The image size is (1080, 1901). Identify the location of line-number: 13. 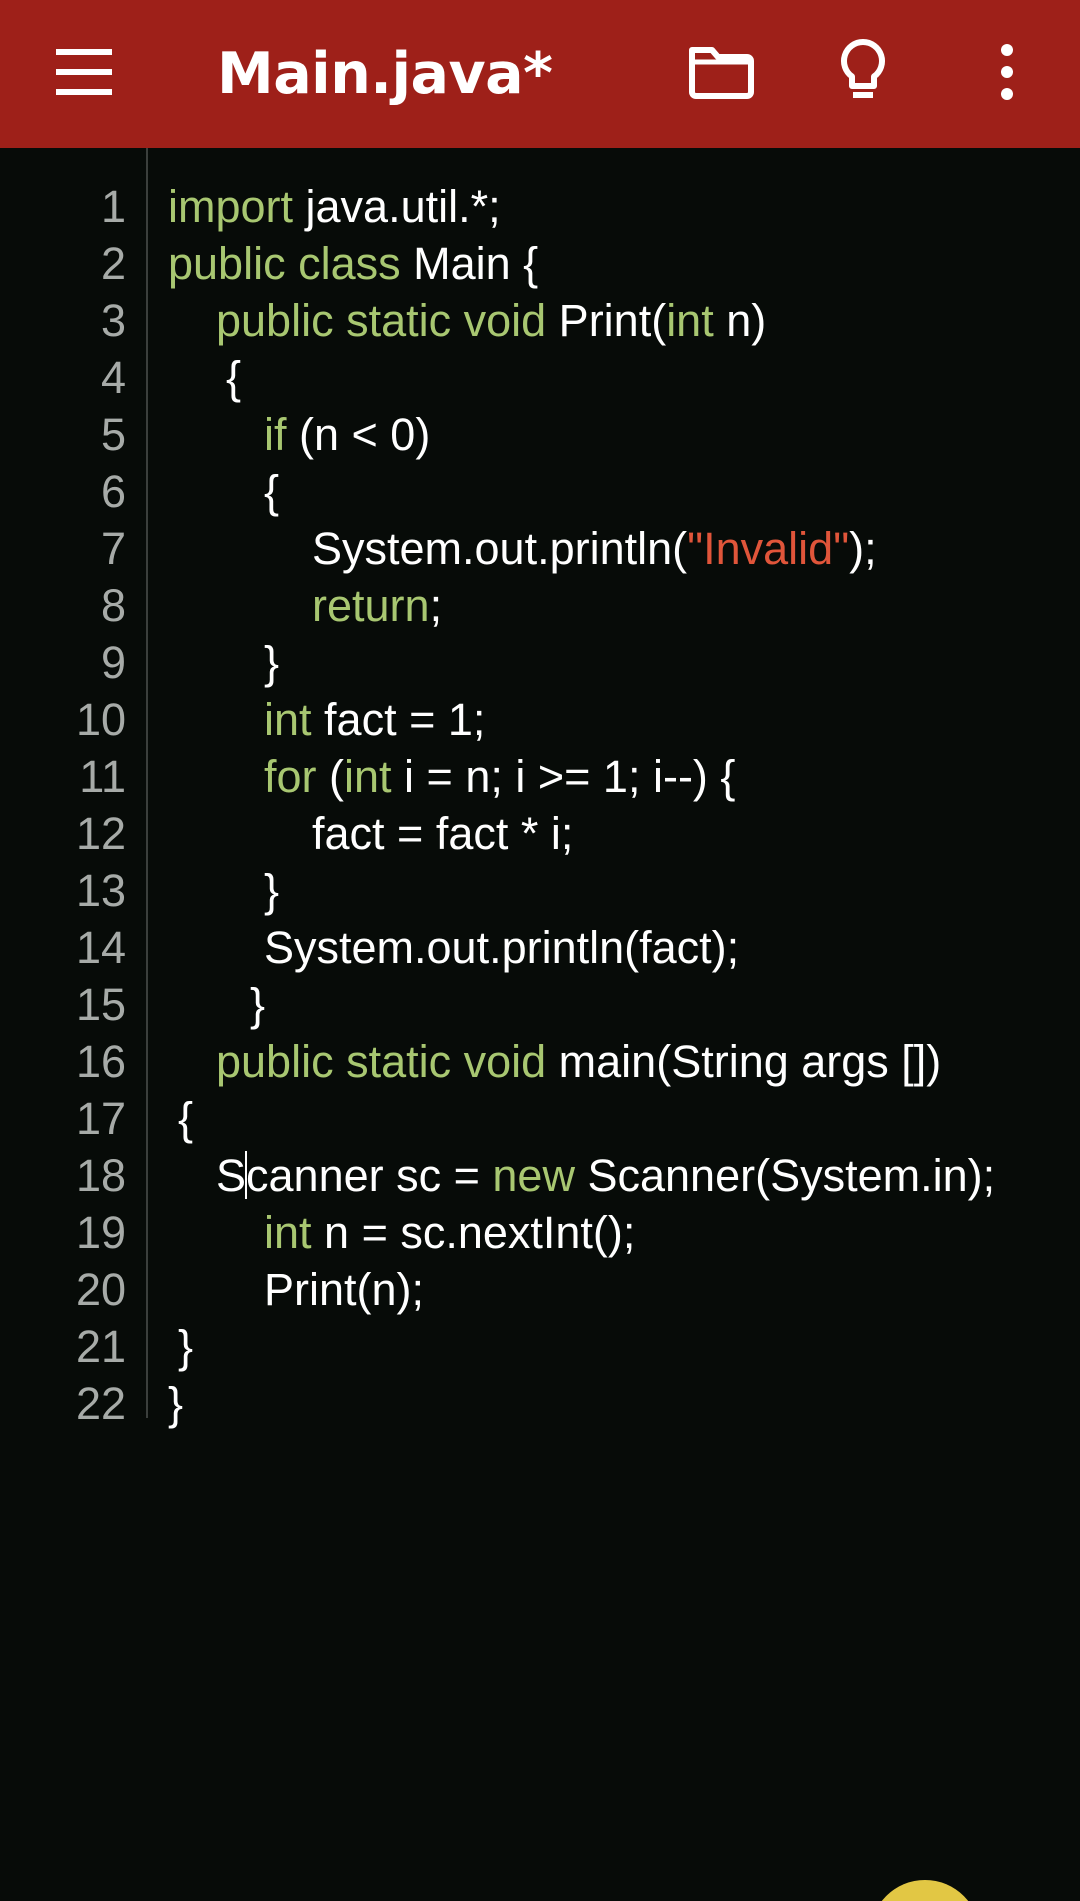
(100, 890).